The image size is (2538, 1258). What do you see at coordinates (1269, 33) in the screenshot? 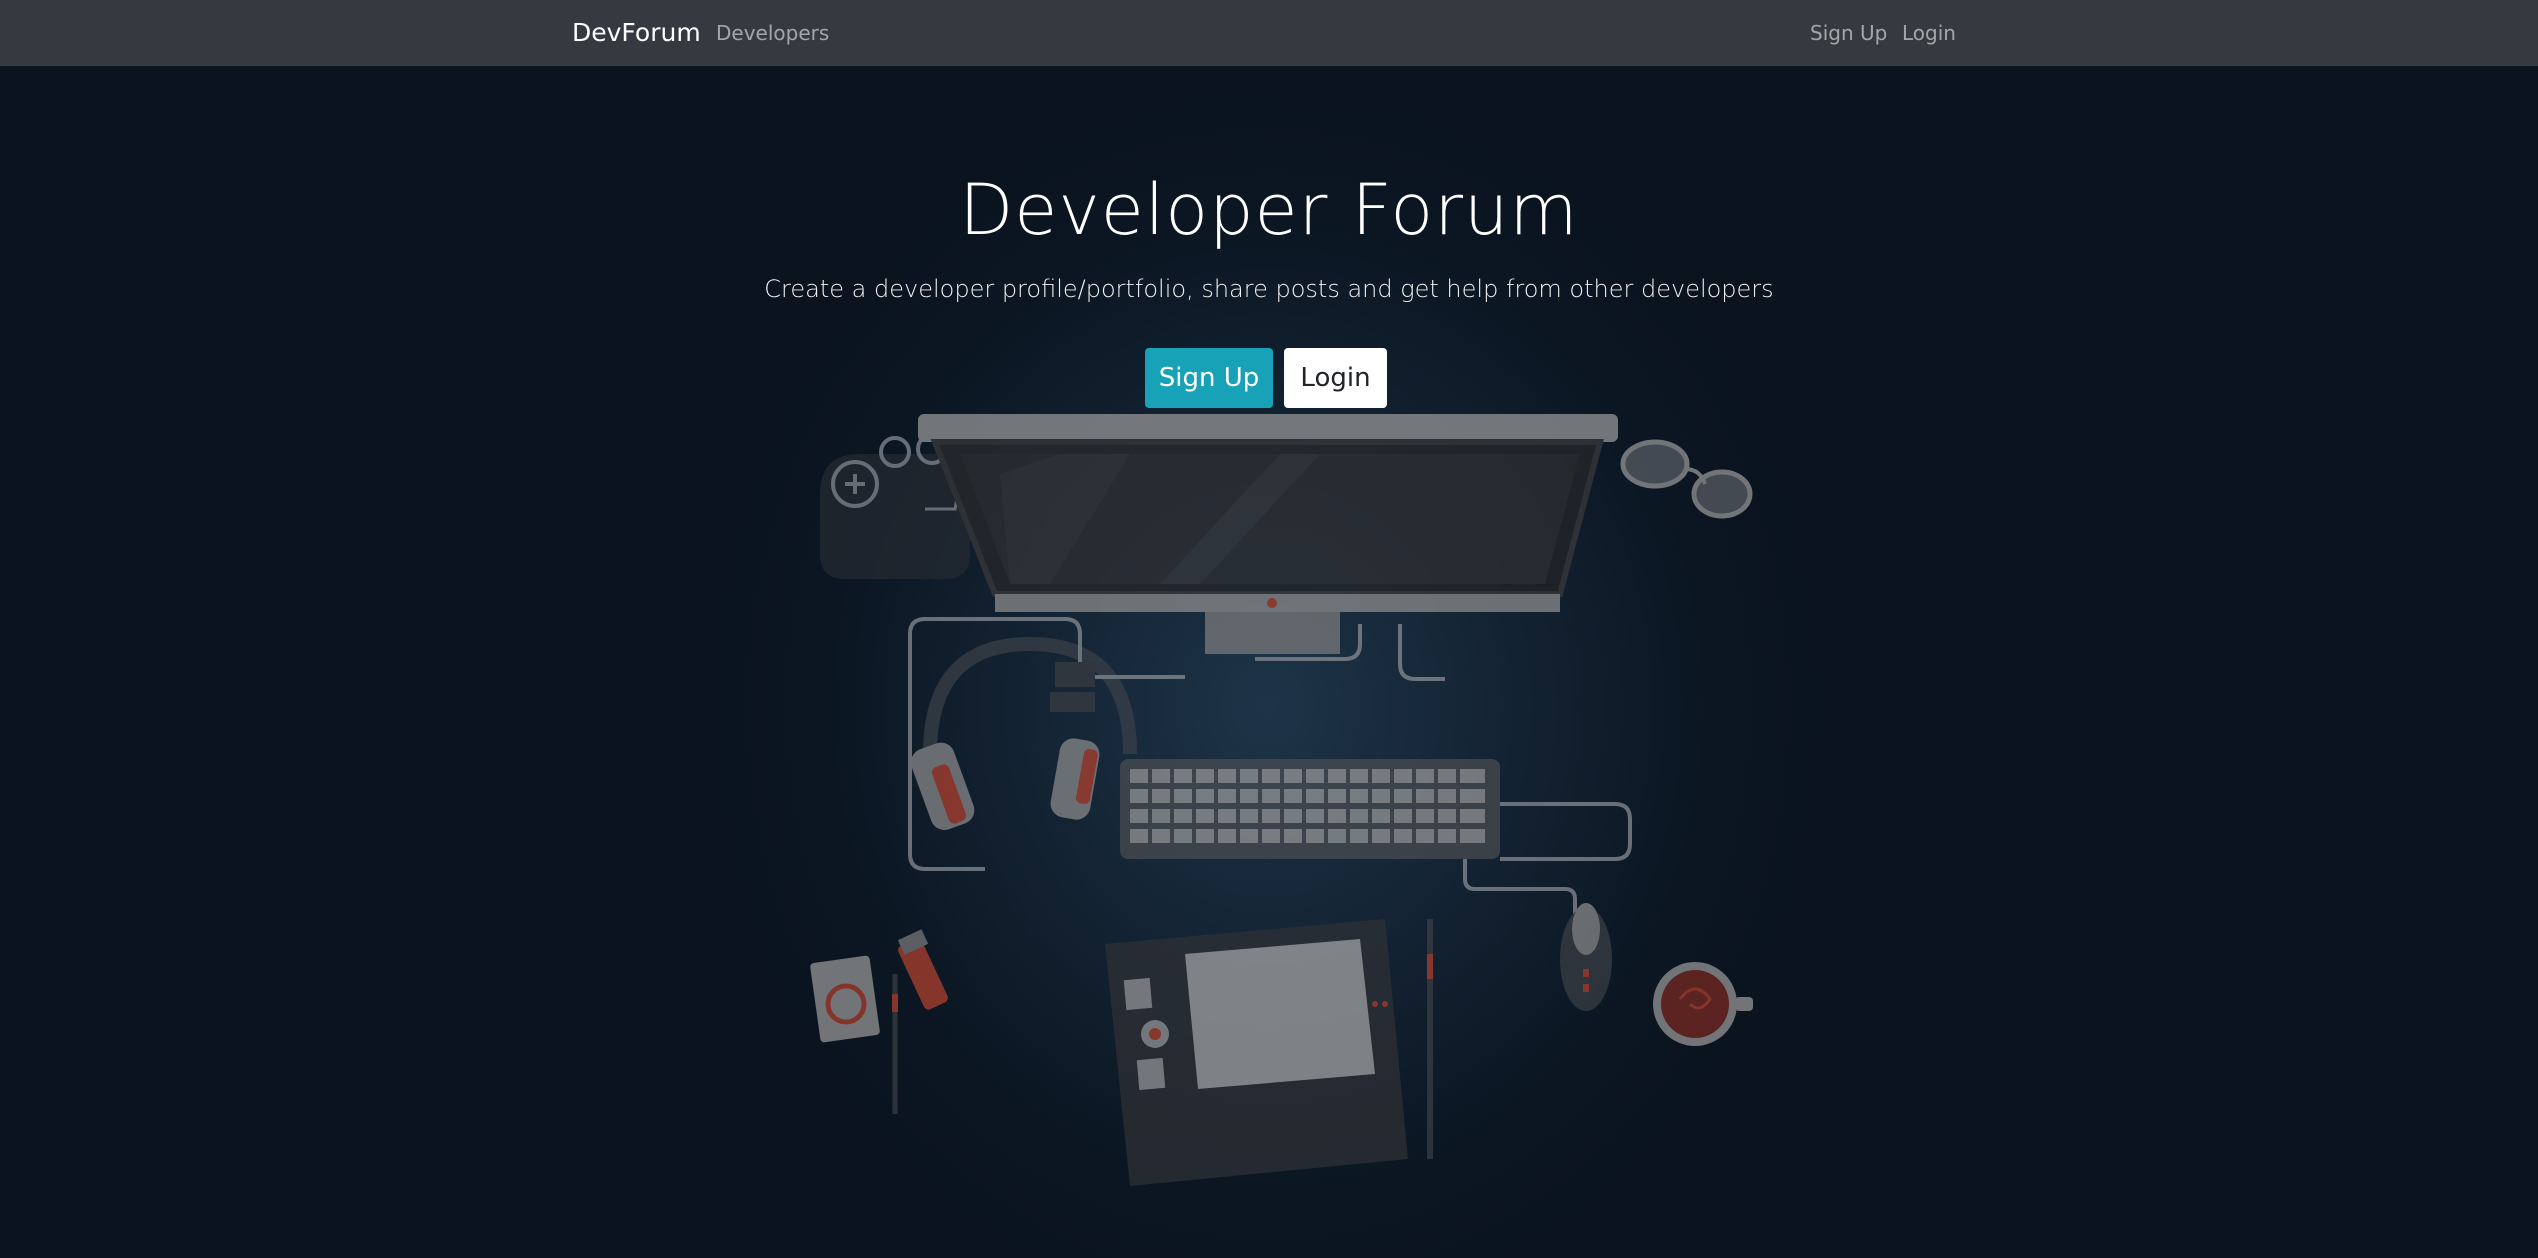
I see `top-navbar: DevForum Developers Sign Up Login` at bounding box center [1269, 33].